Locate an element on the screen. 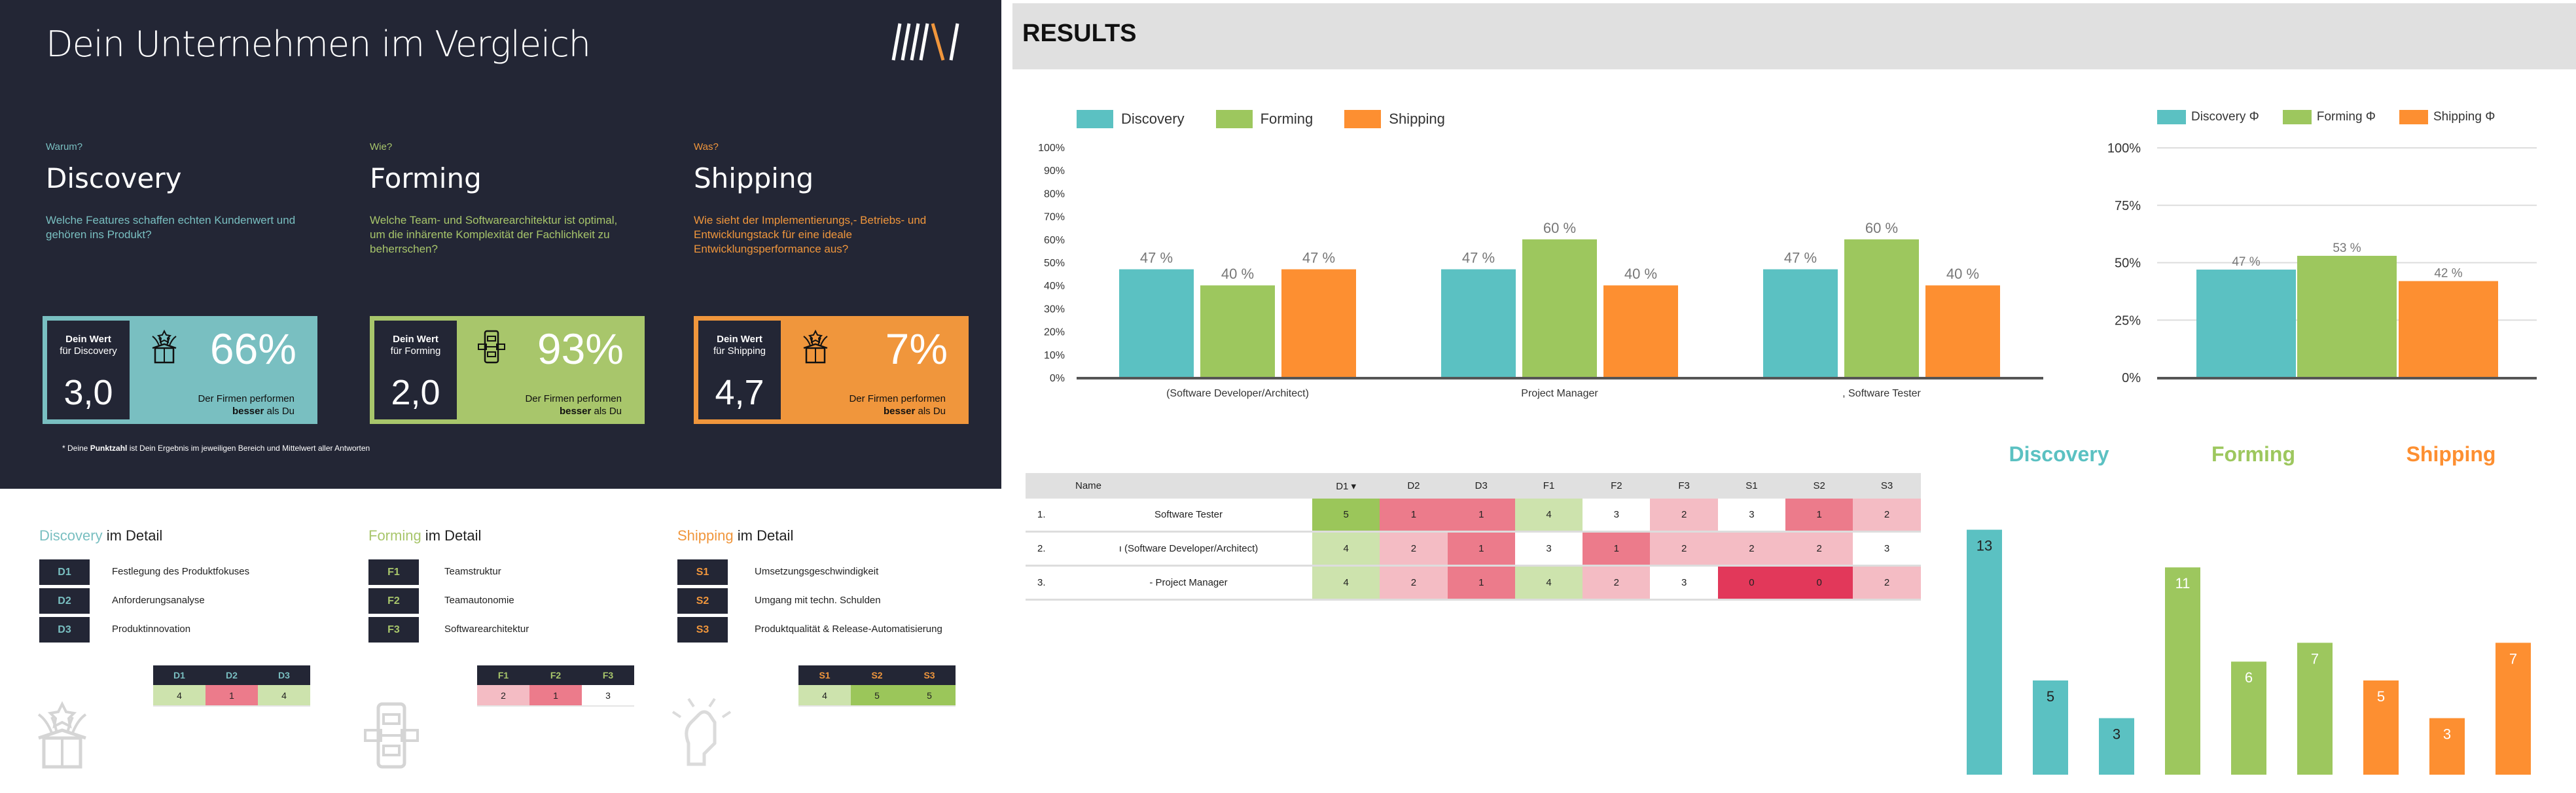 This screenshot has width=2576, height=793. y-tick-label: 75% is located at coordinates (2128, 206).